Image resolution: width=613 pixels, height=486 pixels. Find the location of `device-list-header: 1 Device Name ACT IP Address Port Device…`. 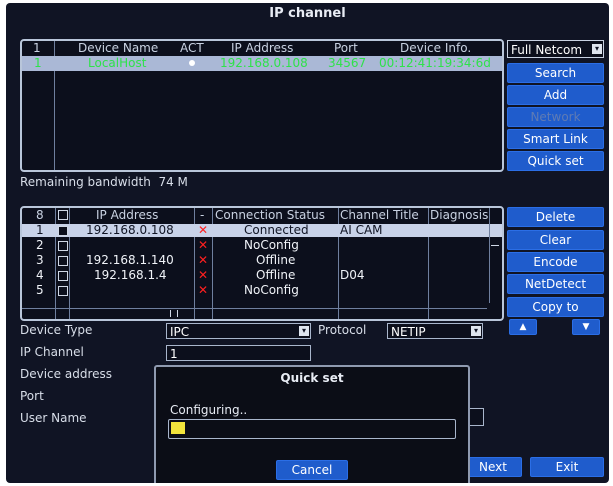

device-list-header: 1 Device Name ACT IP Address Port Device… is located at coordinates (262, 48).